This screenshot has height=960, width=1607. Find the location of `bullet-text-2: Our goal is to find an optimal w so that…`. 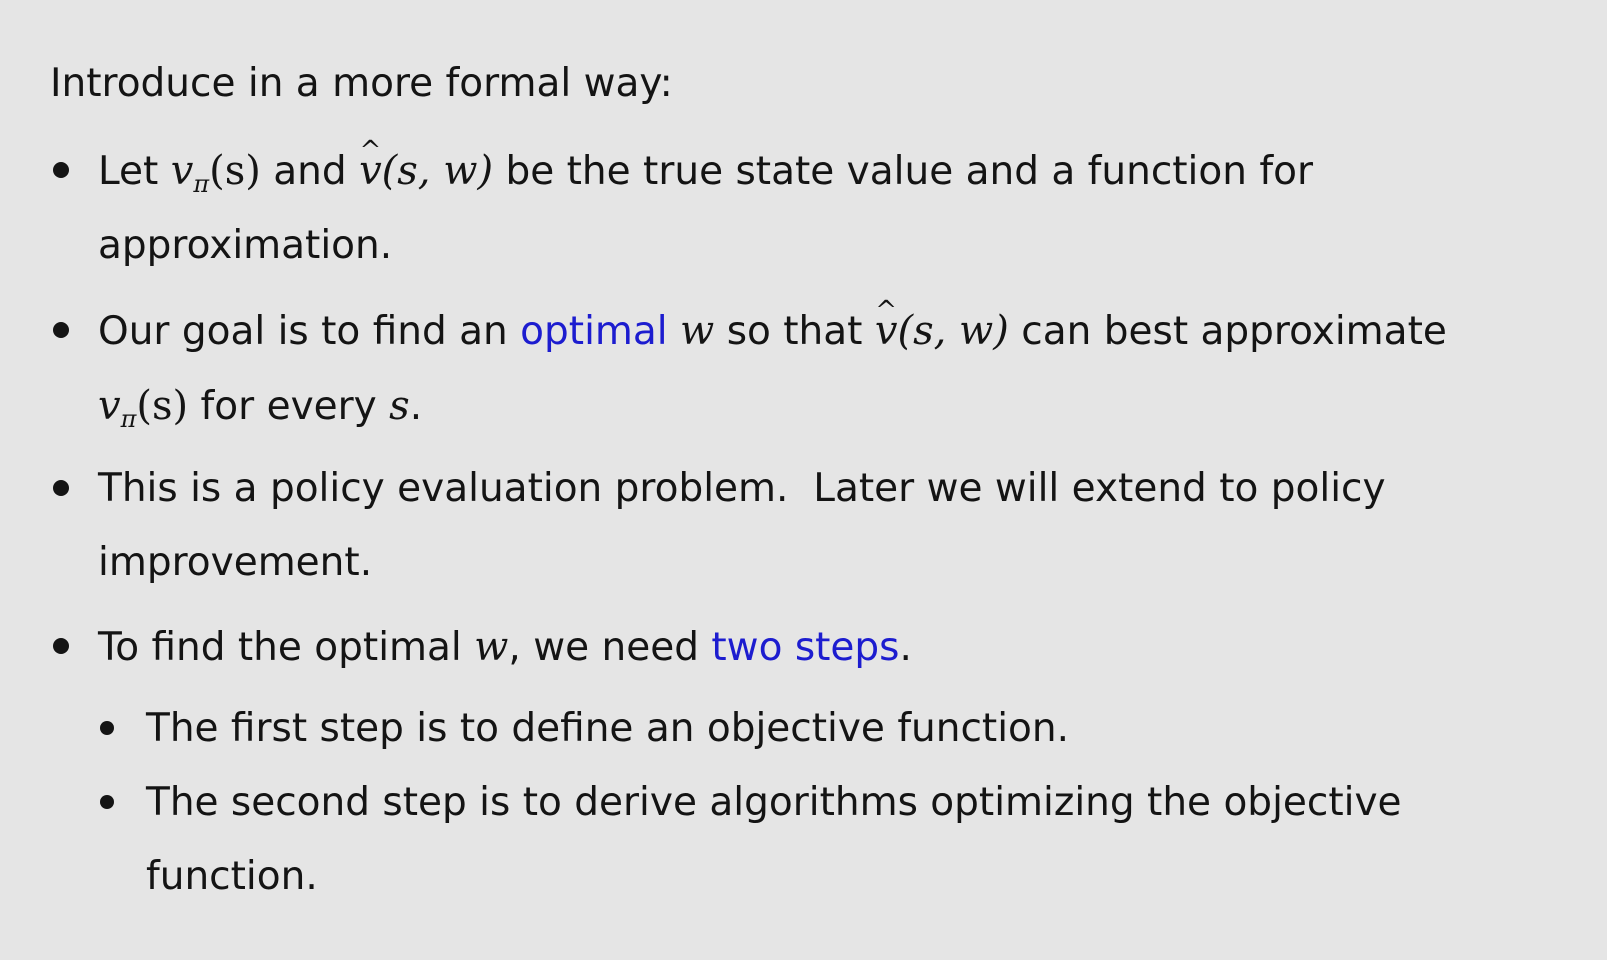

bullet-text-2: Our goal is to find an optimal w so that… is located at coordinates (828, 369).